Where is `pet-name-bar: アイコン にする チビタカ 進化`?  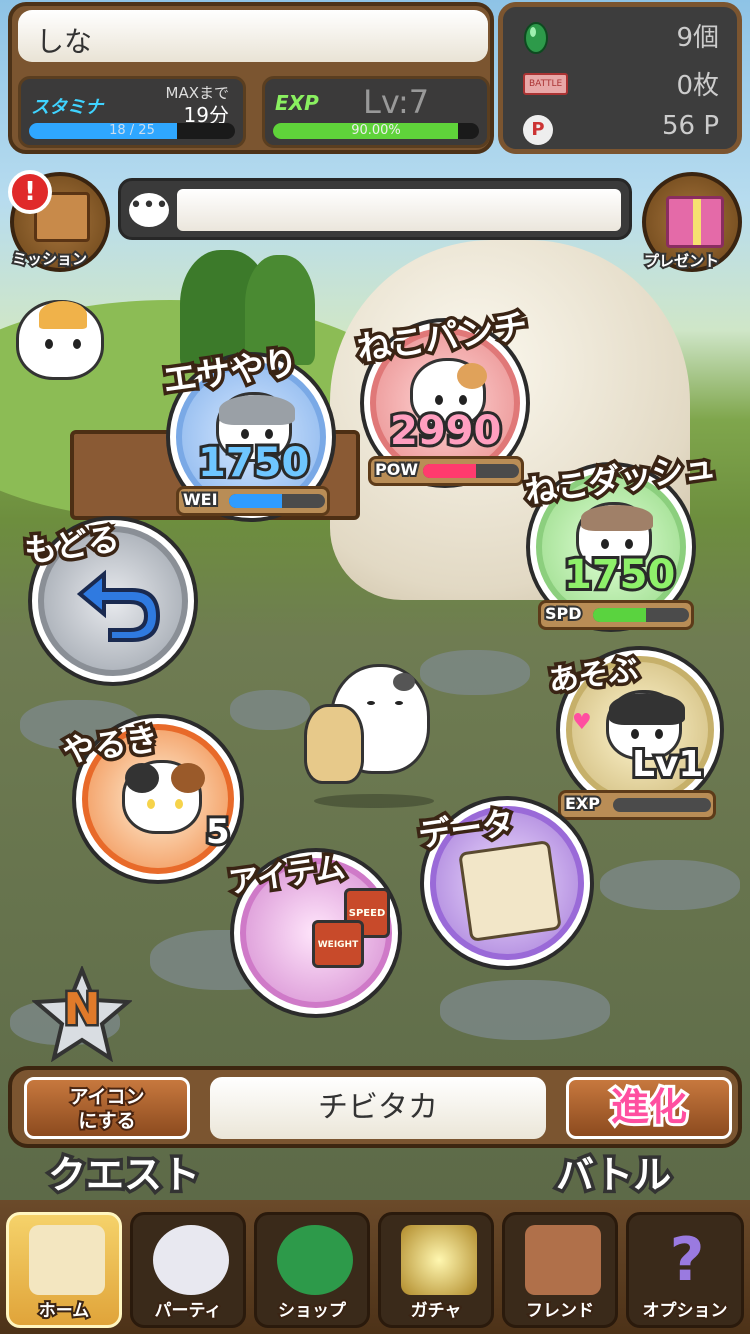 pet-name-bar: アイコン にする チビタカ 進化 is located at coordinates (375, 1107).